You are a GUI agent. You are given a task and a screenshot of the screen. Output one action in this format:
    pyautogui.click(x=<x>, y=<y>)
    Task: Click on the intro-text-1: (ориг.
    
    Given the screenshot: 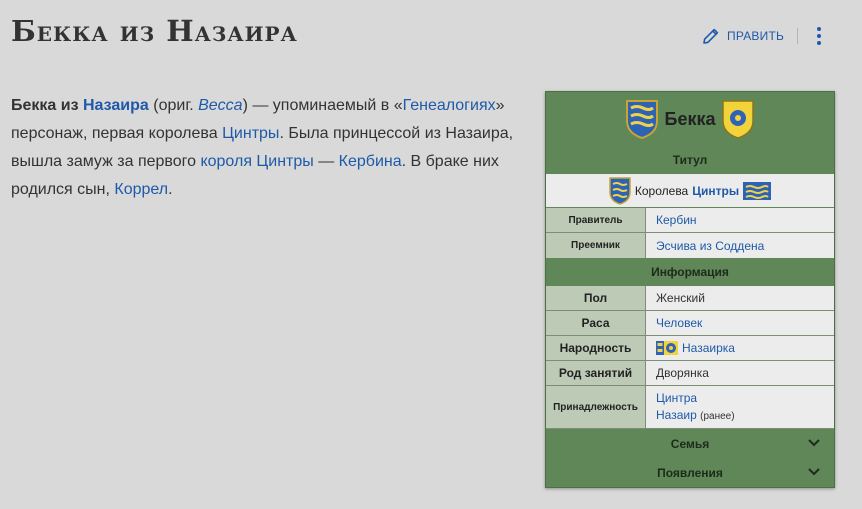 What is the action you would take?
    pyautogui.click(x=173, y=105)
    